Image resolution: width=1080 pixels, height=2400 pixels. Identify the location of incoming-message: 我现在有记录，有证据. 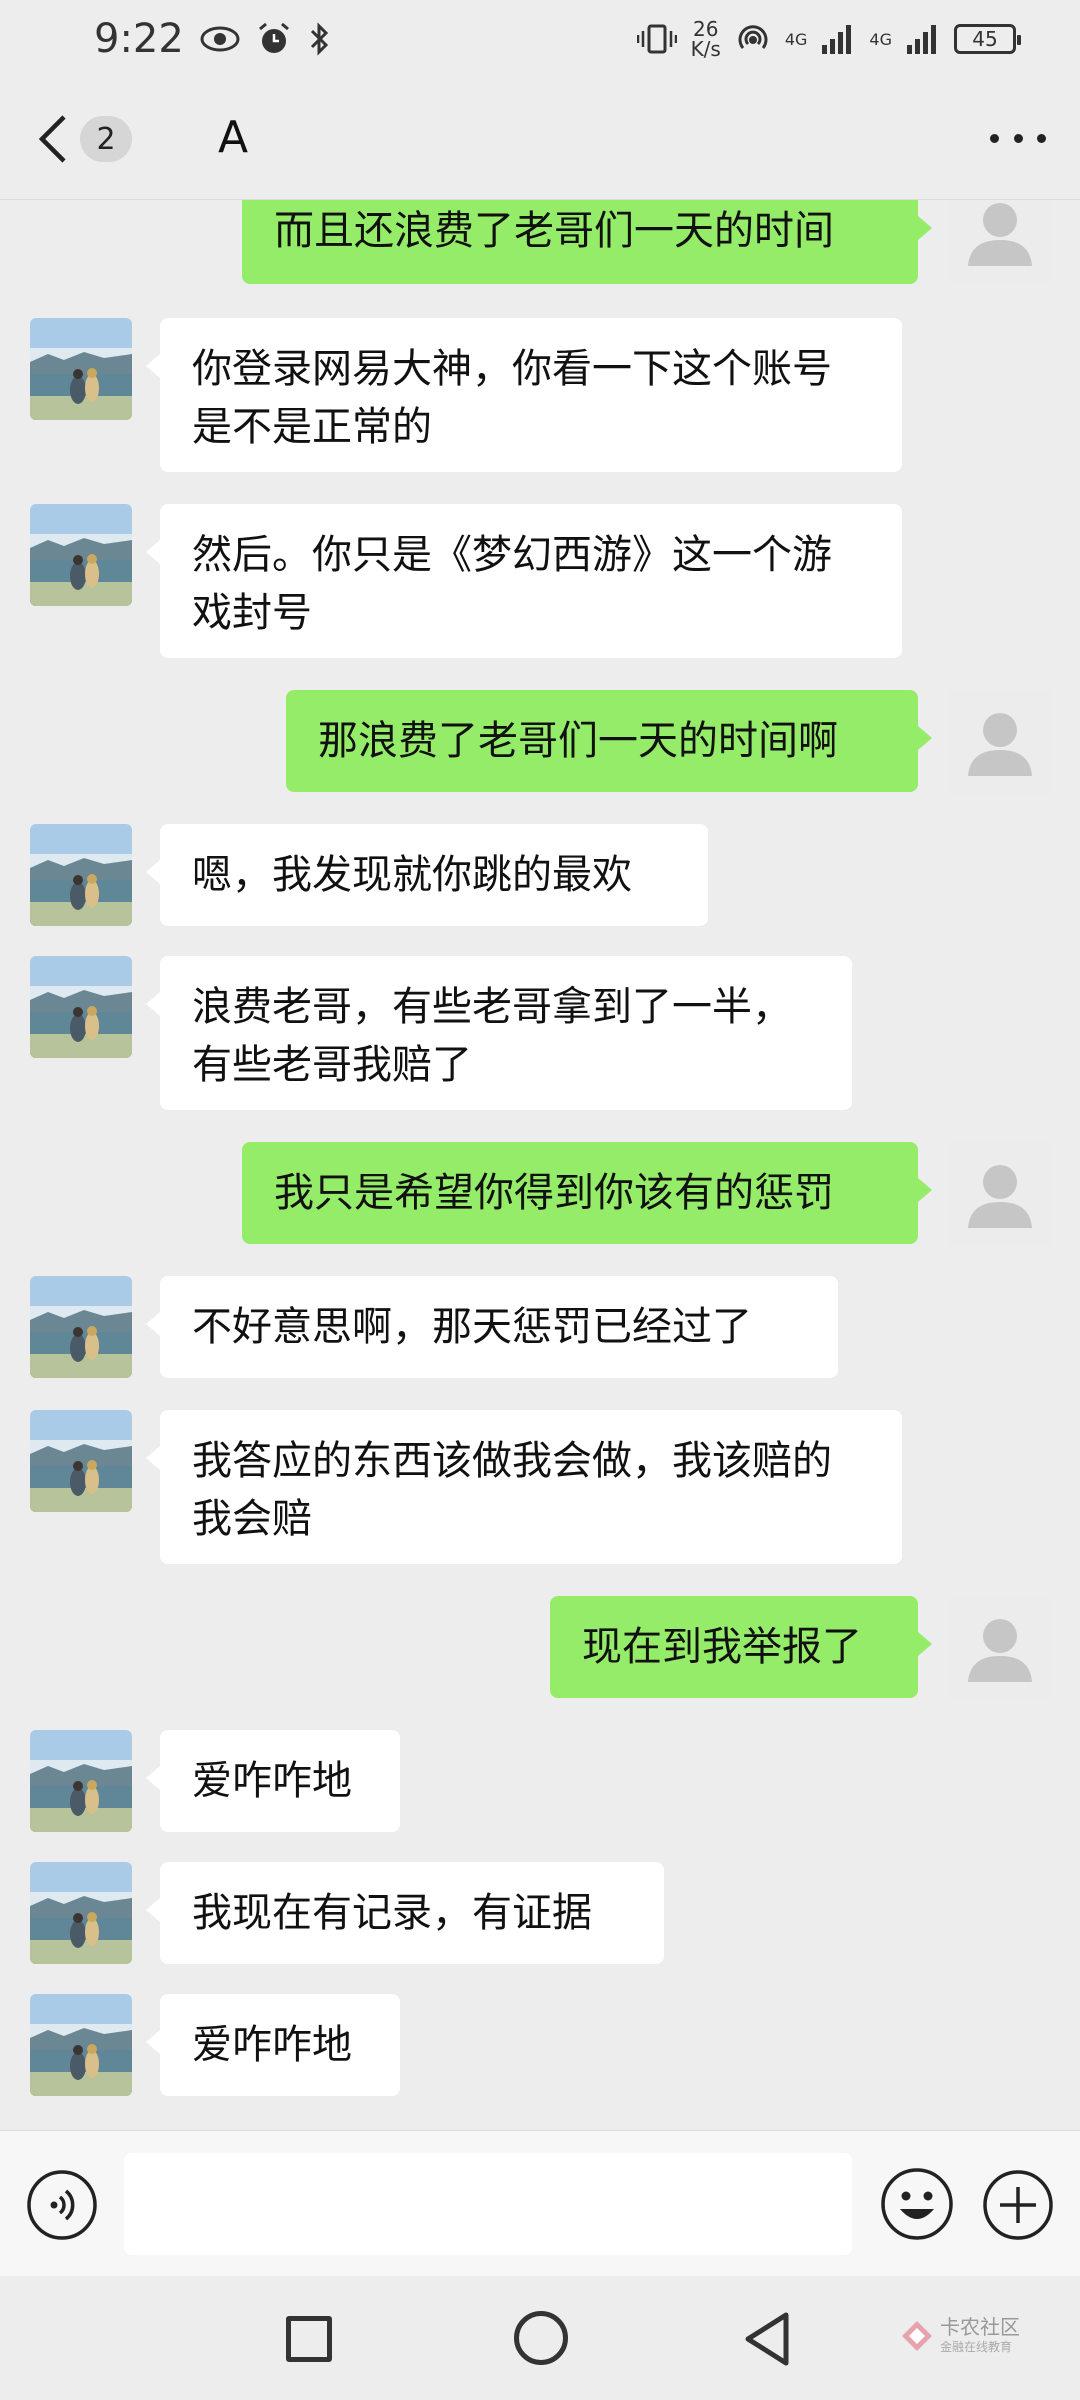
(540, 1913).